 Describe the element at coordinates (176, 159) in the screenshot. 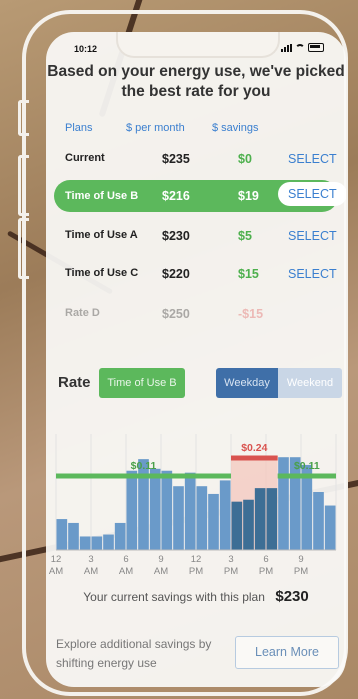

I see `plan-cost: $235` at that location.